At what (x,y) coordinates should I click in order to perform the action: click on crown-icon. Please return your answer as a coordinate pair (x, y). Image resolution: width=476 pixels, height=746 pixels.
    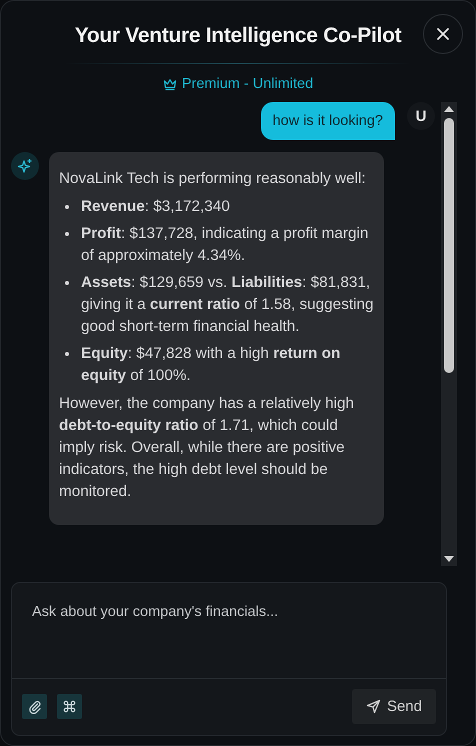
    Looking at the image, I should click on (169, 84).